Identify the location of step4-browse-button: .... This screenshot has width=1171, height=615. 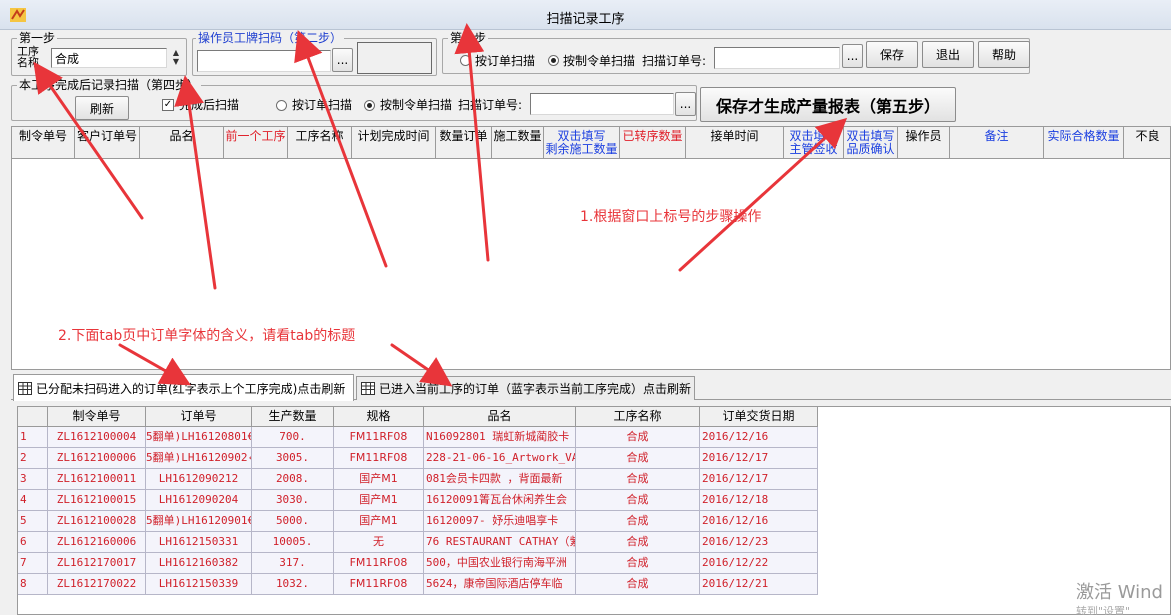
(685, 104).